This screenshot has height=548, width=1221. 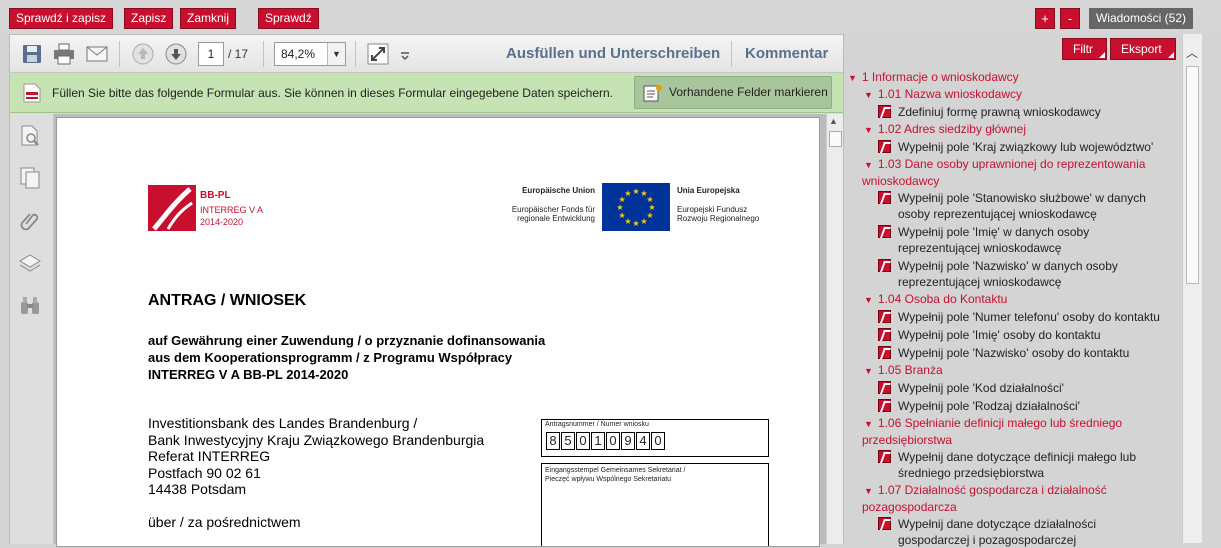 What do you see at coordinates (613, 53) in the screenshot?
I see `fill-and-sign-link: Ausfüllen und Unterschreiben` at bounding box center [613, 53].